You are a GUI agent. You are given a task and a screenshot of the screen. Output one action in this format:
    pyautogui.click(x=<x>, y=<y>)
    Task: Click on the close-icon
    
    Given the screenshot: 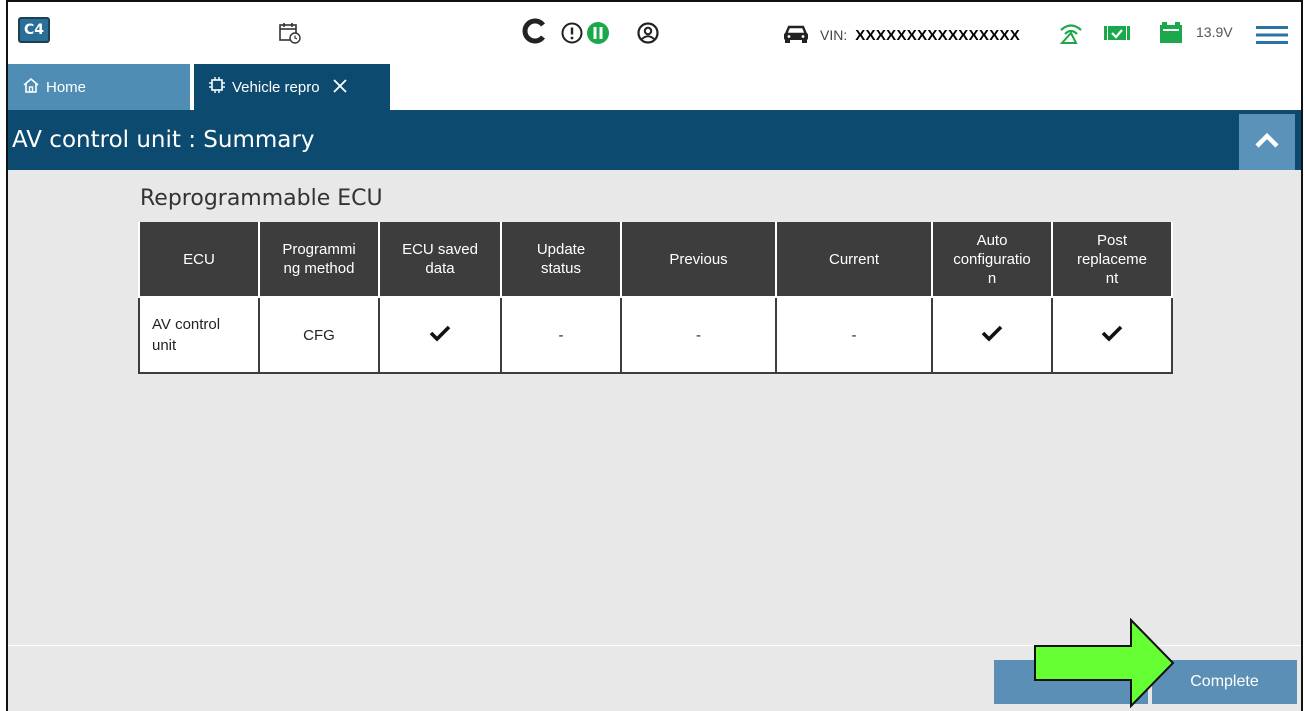 What is the action you would take?
    pyautogui.click(x=340, y=87)
    